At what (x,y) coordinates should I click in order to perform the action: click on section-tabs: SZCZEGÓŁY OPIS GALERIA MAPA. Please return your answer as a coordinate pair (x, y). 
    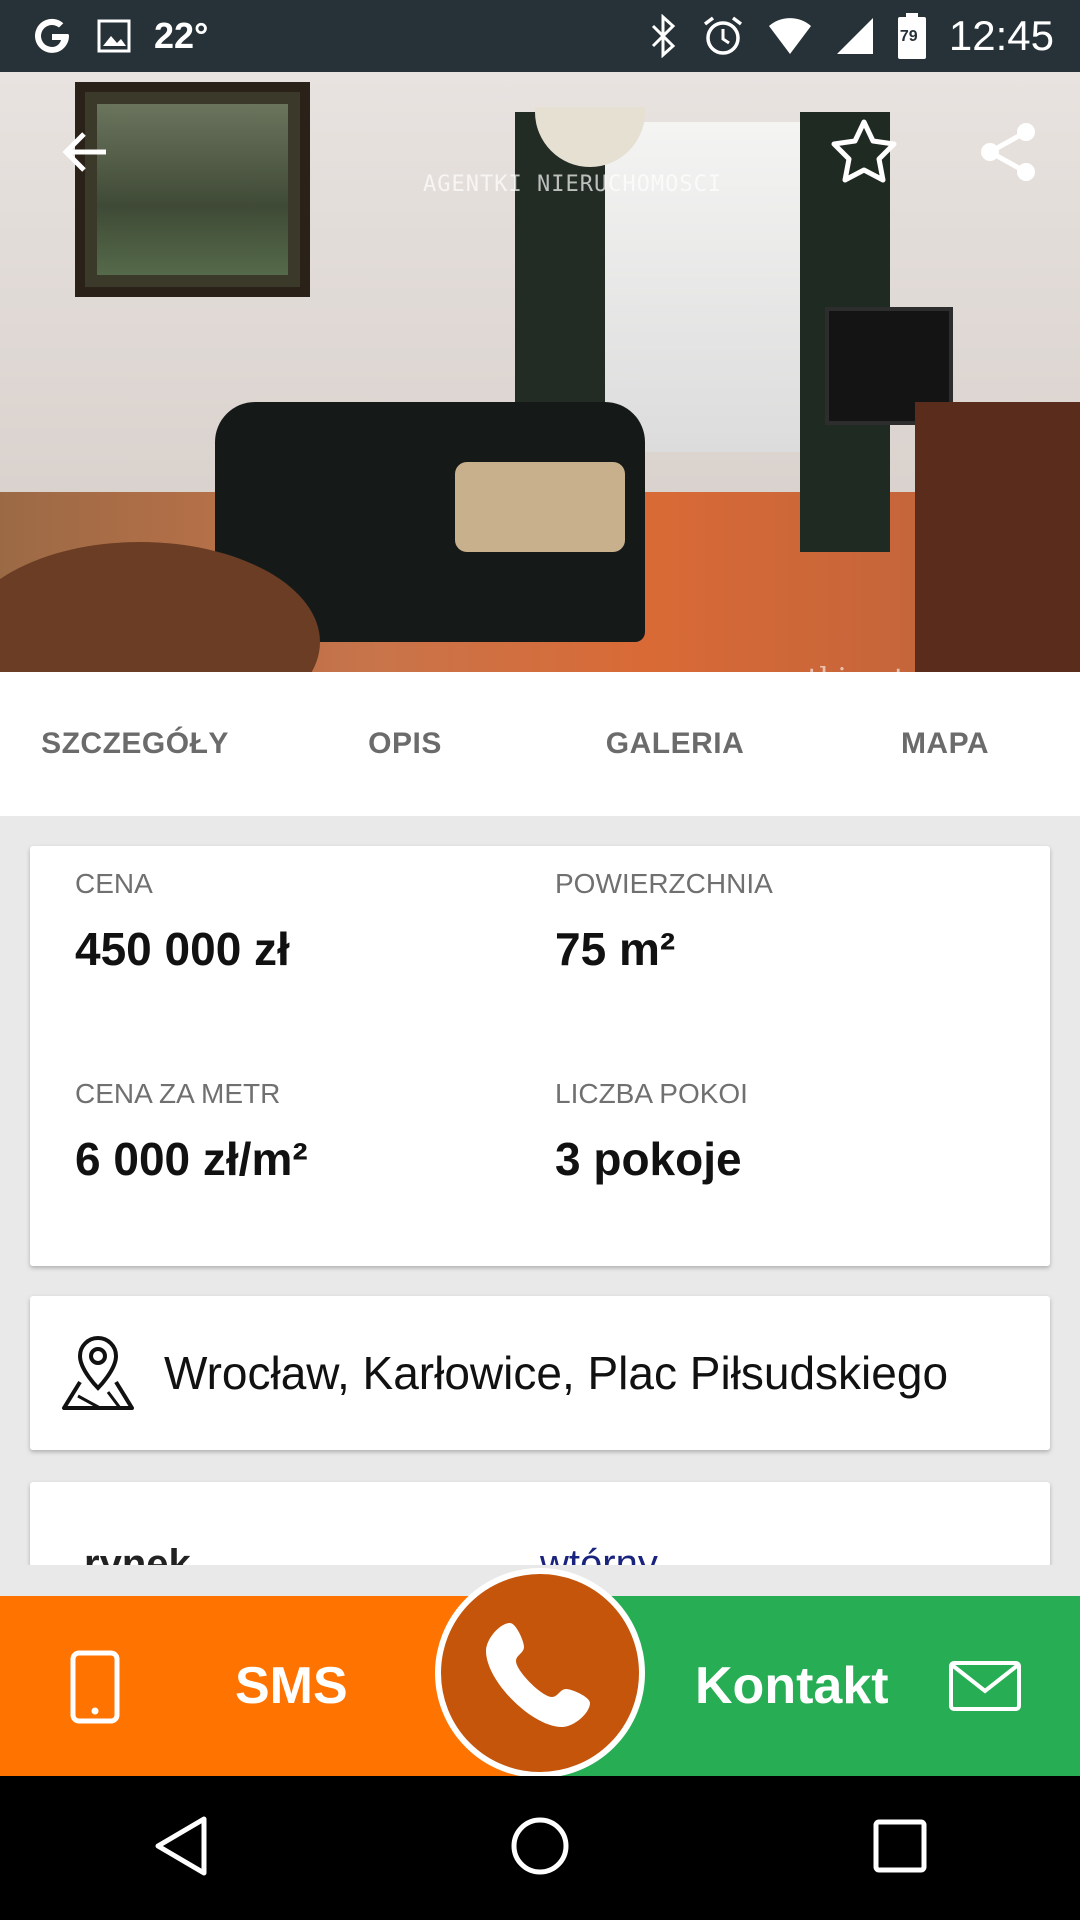
    Looking at the image, I should click on (540, 744).